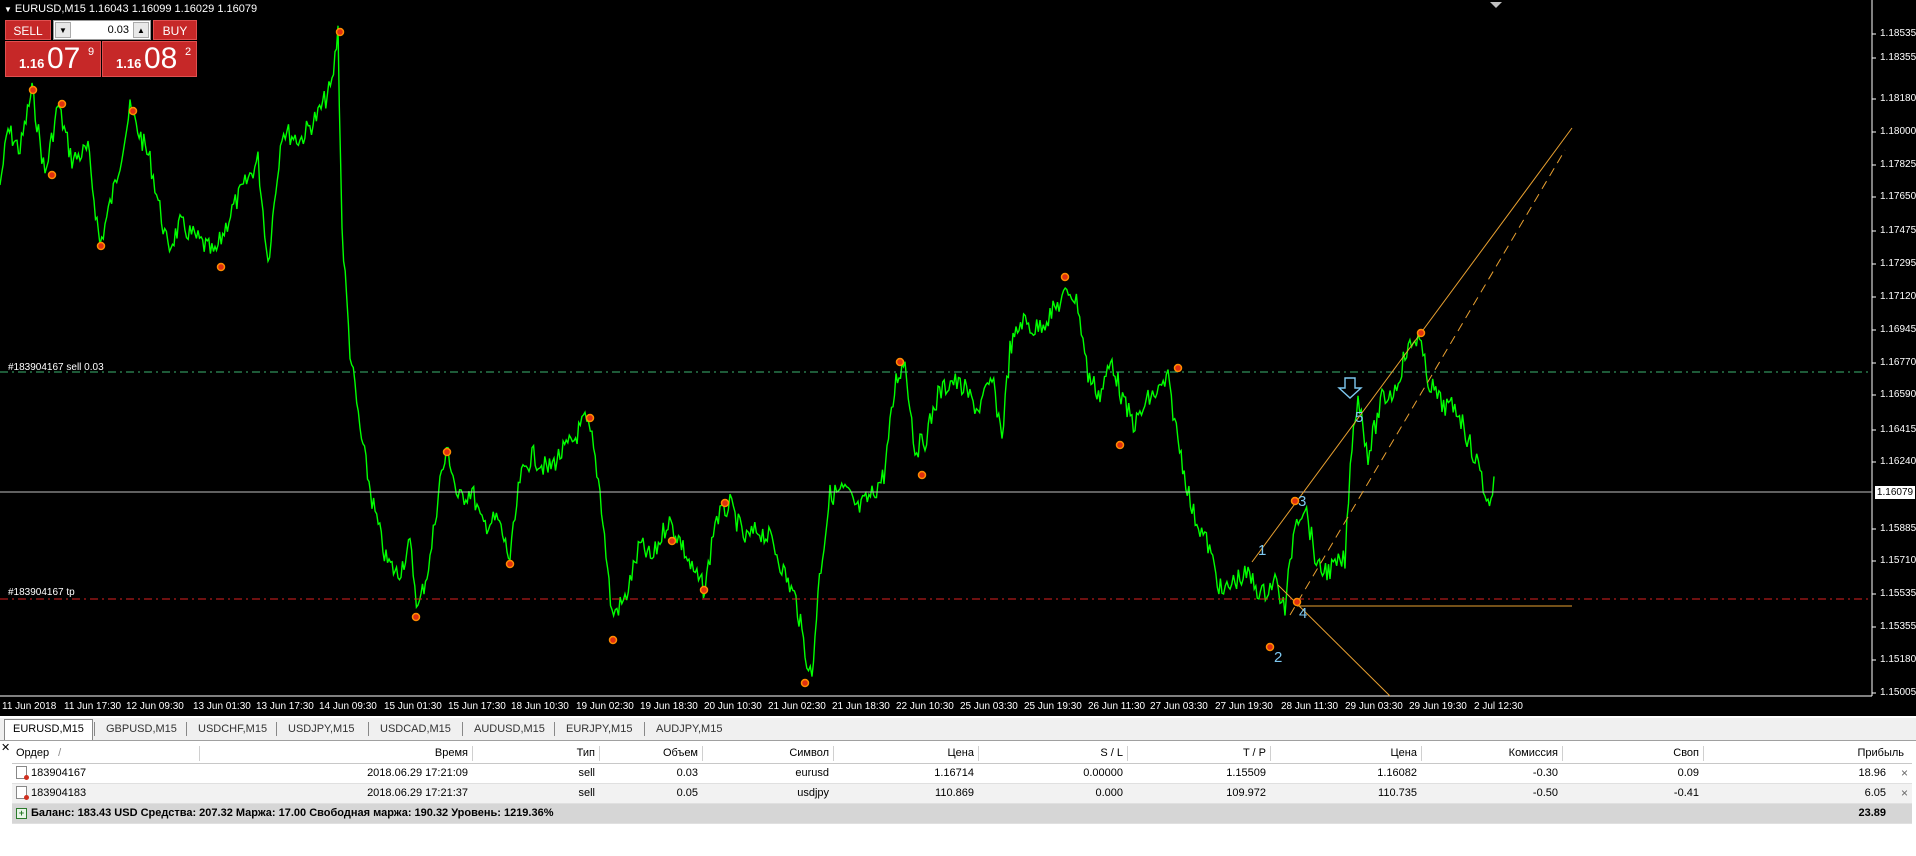 Image resolution: width=1916 pixels, height=856 pixels. I want to click on col-take-profit: T / P, so click(1198, 753).